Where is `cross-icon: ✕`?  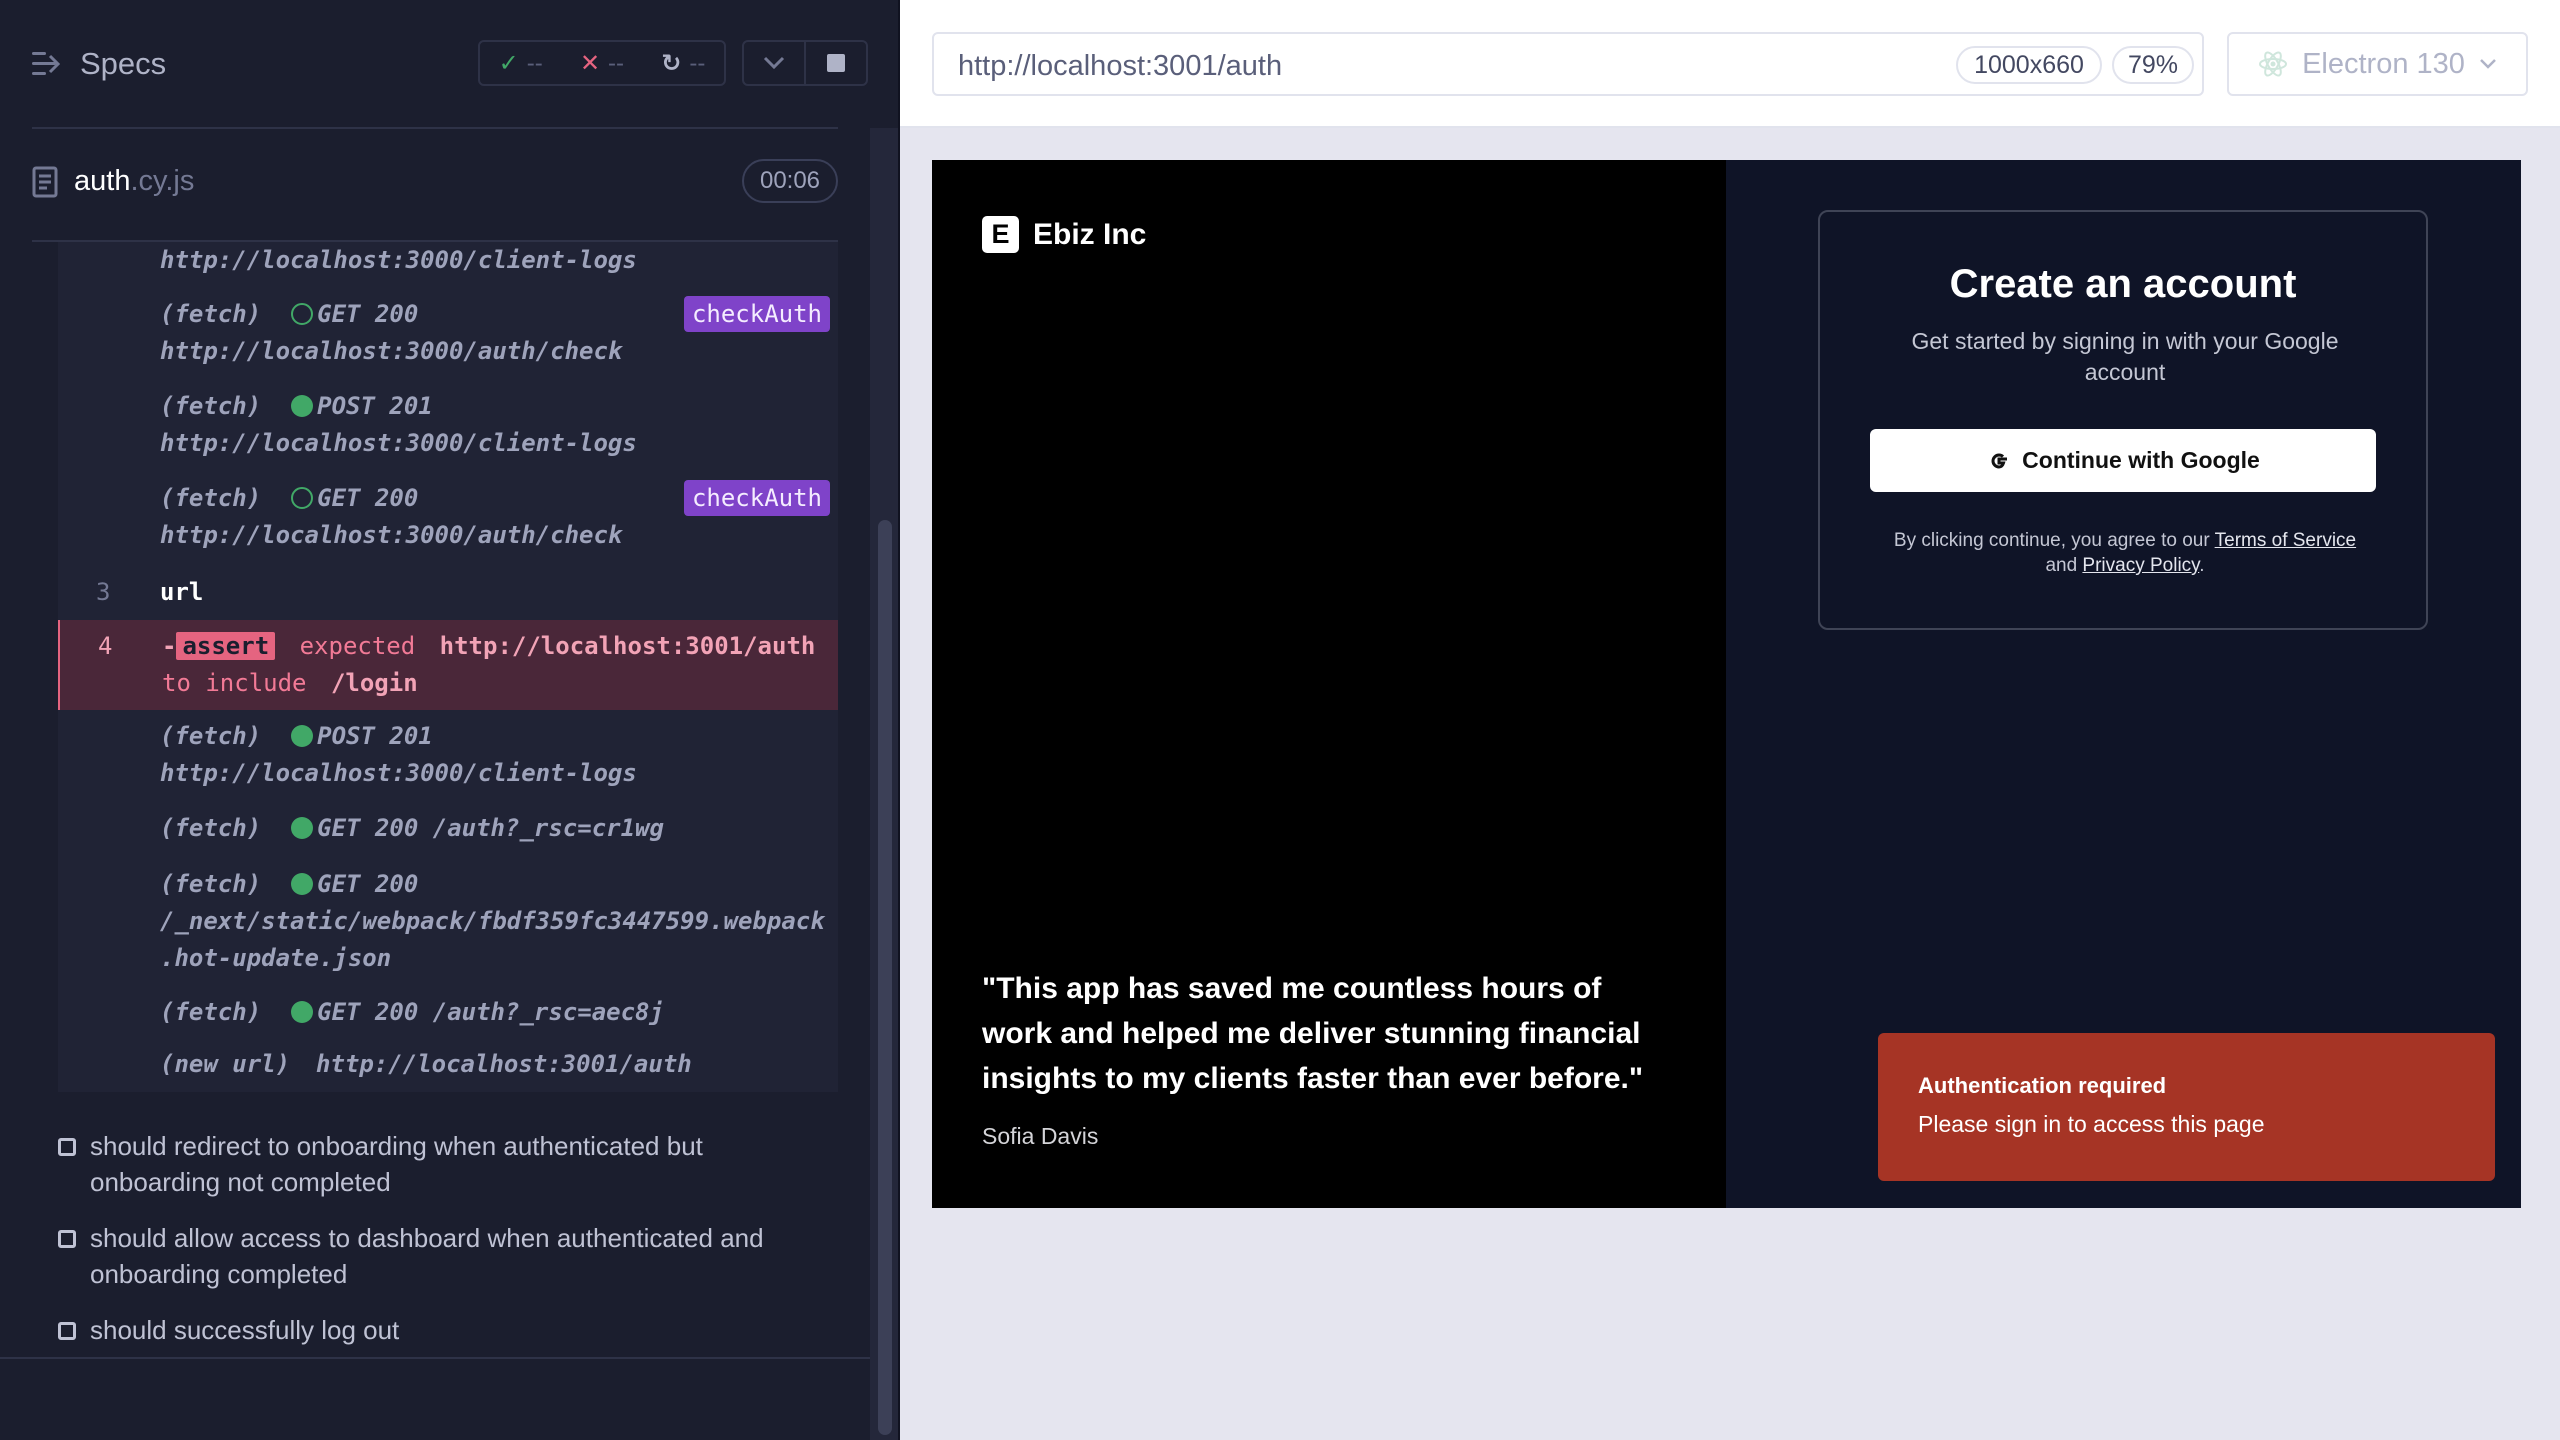 cross-icon: ✕ is located at coordinates (590, 63).